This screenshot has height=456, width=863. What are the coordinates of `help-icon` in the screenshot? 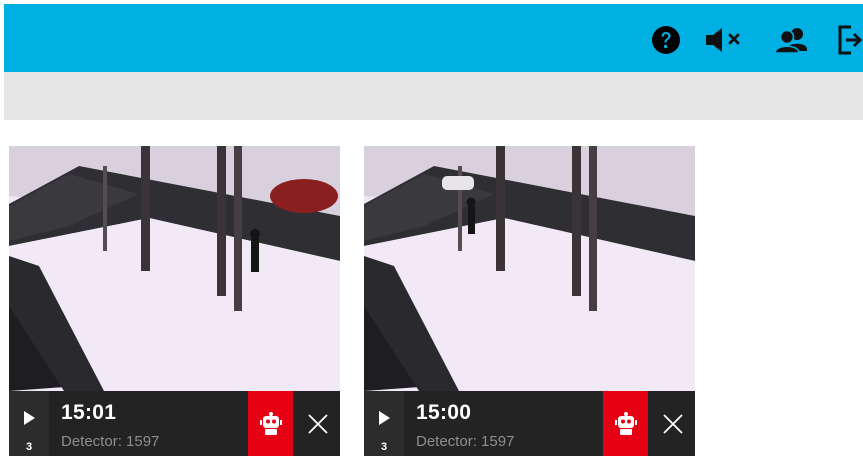 It's located at (666, 40).